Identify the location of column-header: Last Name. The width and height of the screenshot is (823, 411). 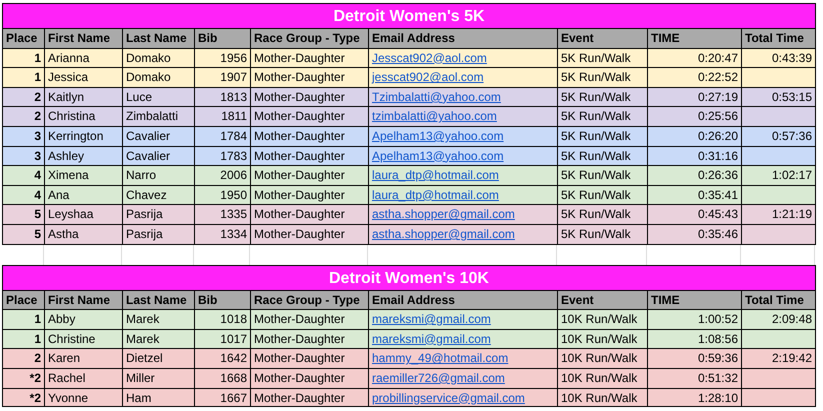
(159, 300).